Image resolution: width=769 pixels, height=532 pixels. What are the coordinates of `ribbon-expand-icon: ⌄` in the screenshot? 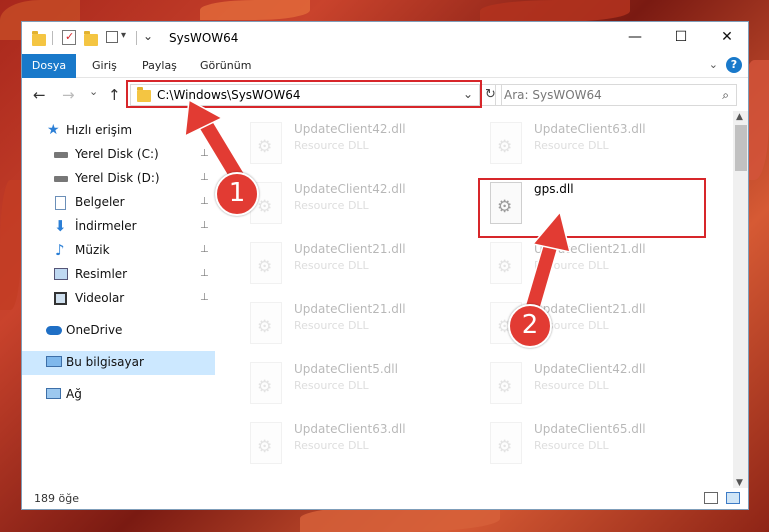 It's located at (713, 64).